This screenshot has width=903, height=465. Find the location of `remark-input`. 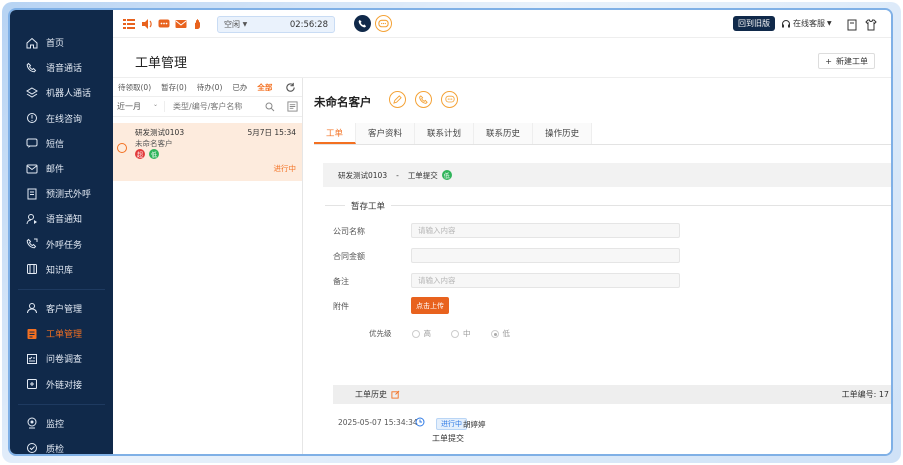

remark-input is located at coordinates (545, 280).